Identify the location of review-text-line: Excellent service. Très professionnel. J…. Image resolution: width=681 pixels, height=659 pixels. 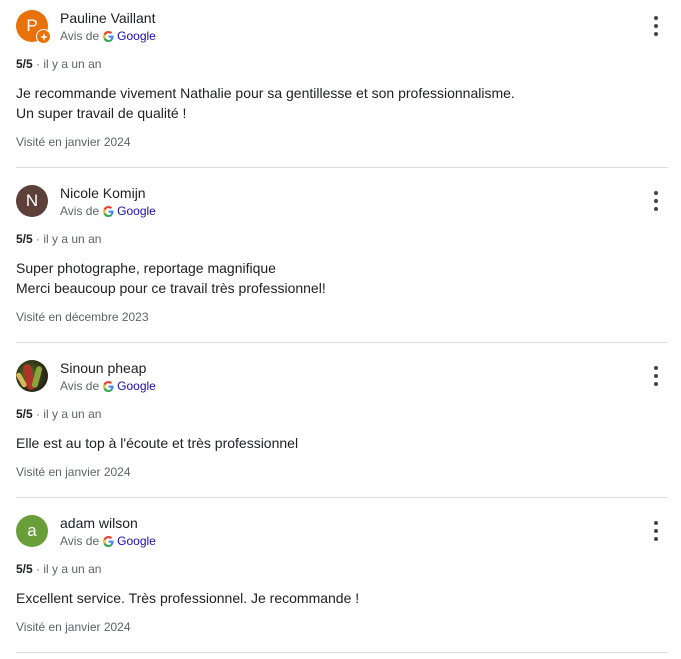
(188, 598).